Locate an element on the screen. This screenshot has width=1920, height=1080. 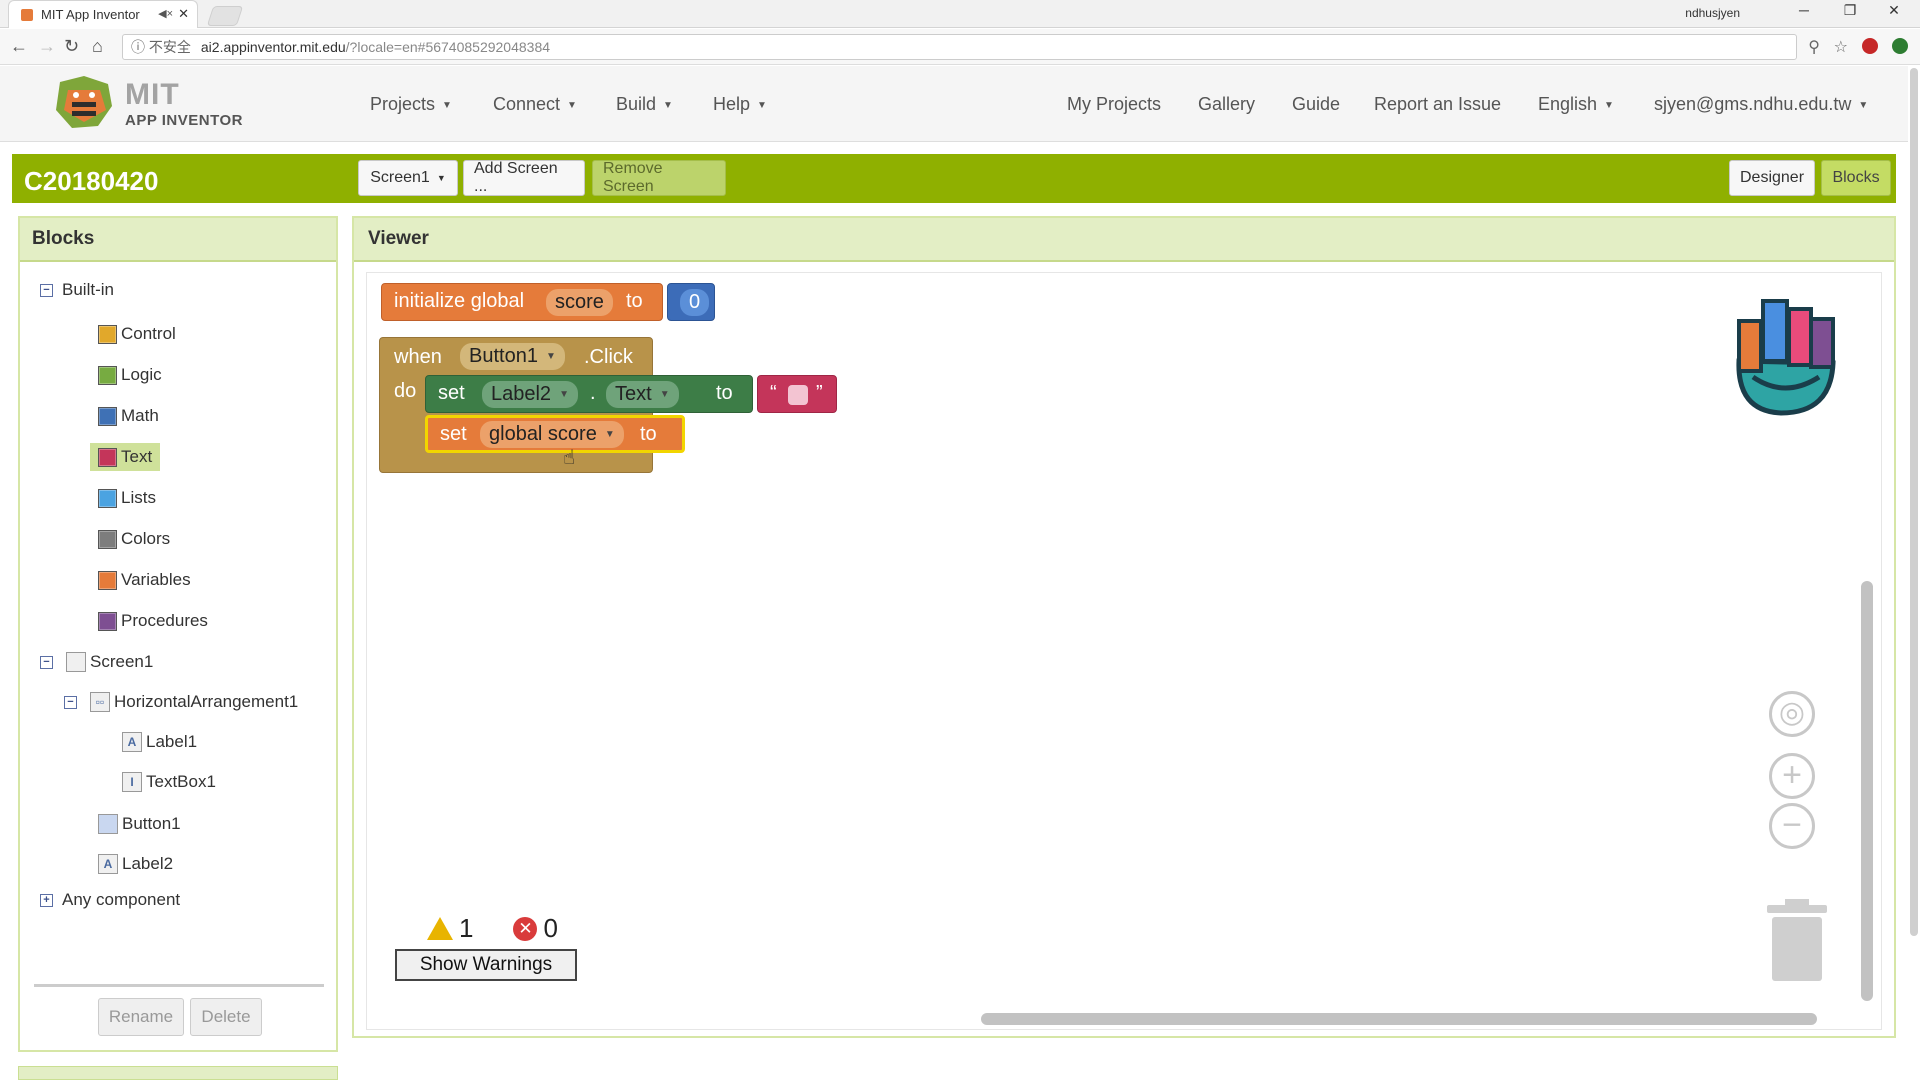
blocks-button: Blocks is located at coordinates (1856, 178).